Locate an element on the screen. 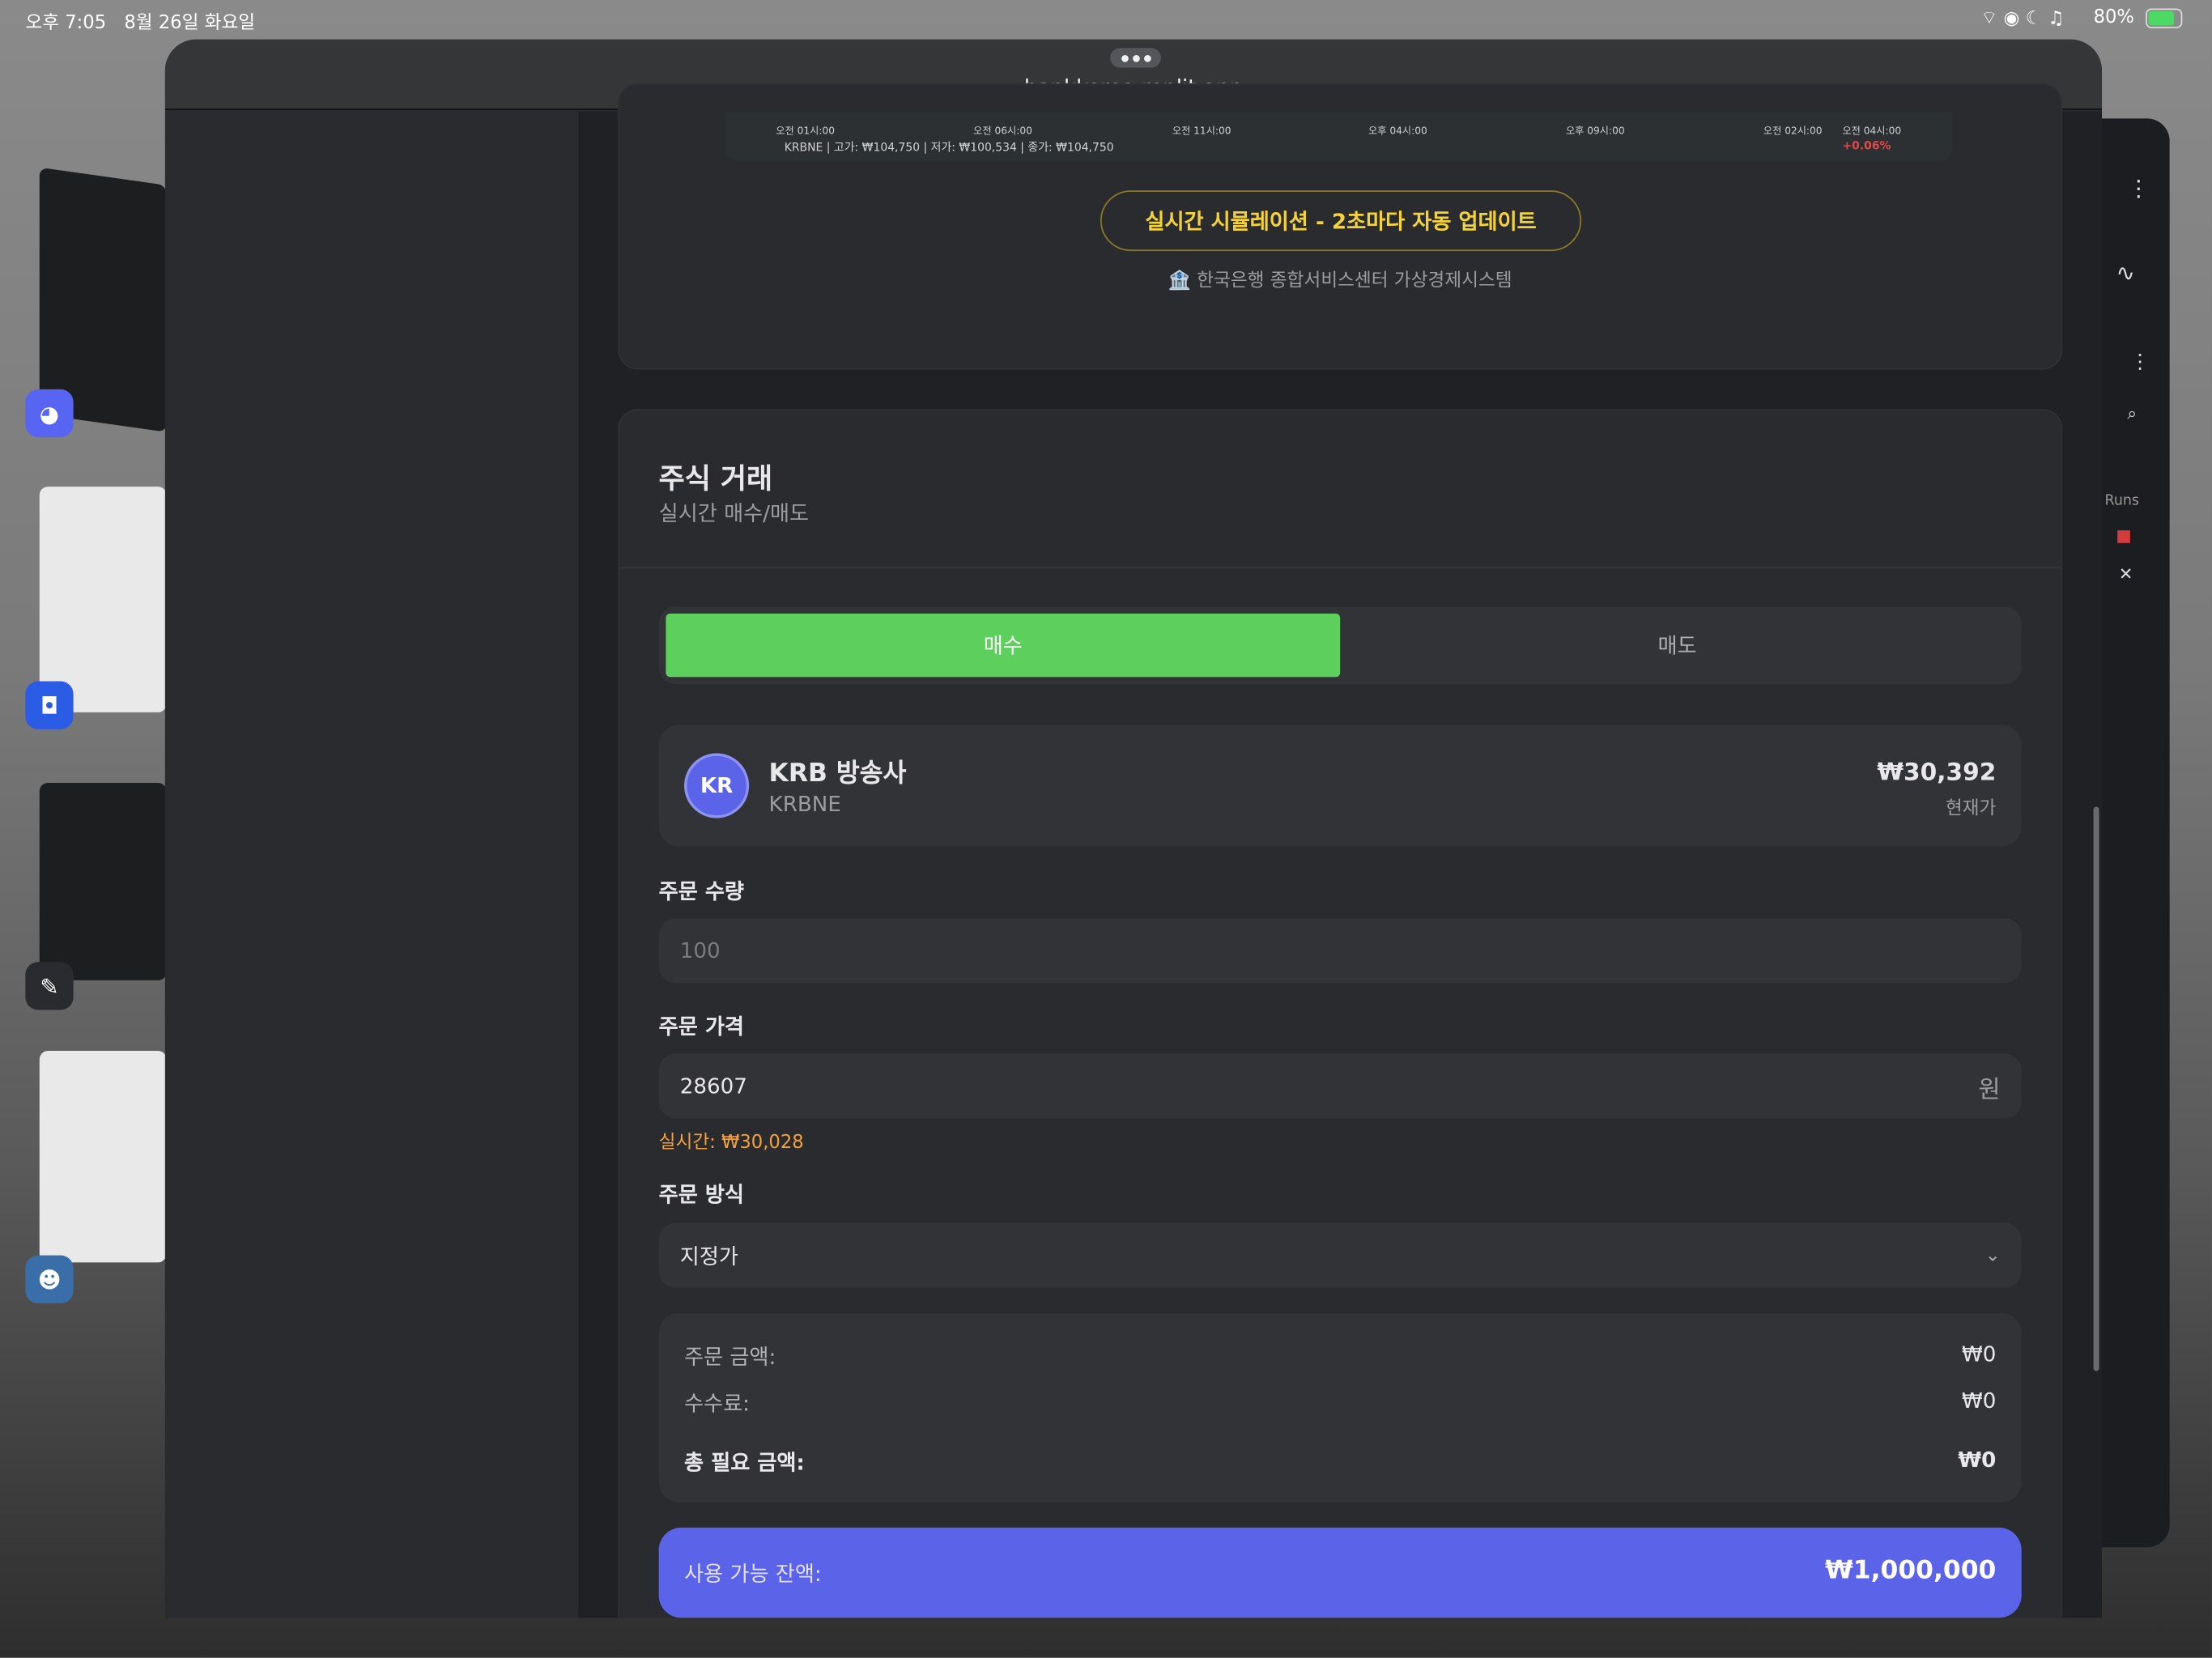 The image size is (2212, 1658). order-amount-label: 주문 금액: is located at coordinates (730, 1357).